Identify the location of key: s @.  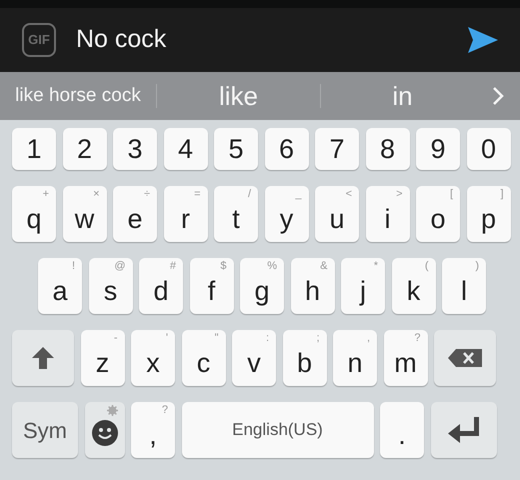
(110, 286).